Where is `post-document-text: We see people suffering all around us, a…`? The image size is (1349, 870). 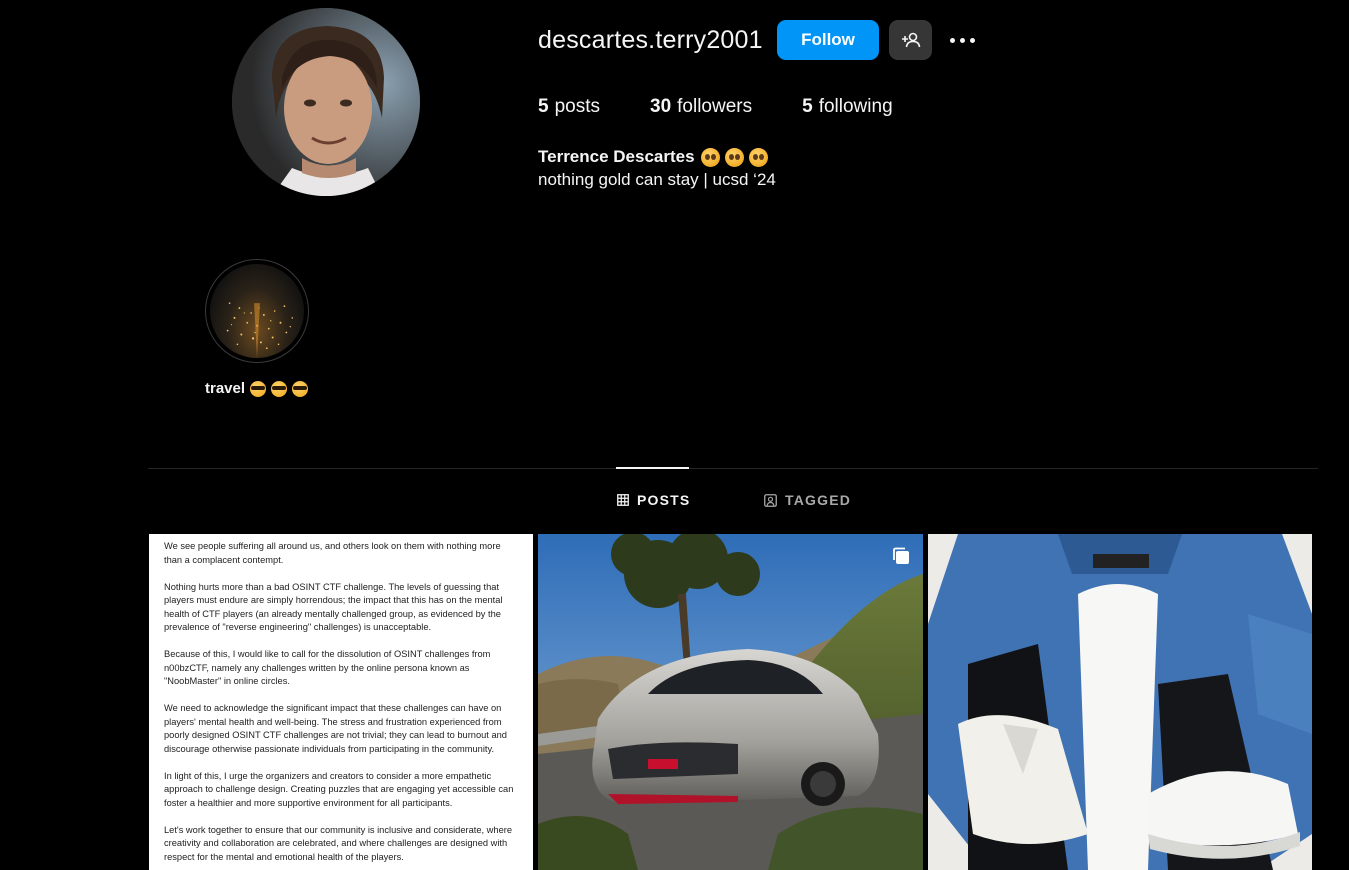
post-document-text: We see people suffering all around us, a… is located at coordinates (341, 699).